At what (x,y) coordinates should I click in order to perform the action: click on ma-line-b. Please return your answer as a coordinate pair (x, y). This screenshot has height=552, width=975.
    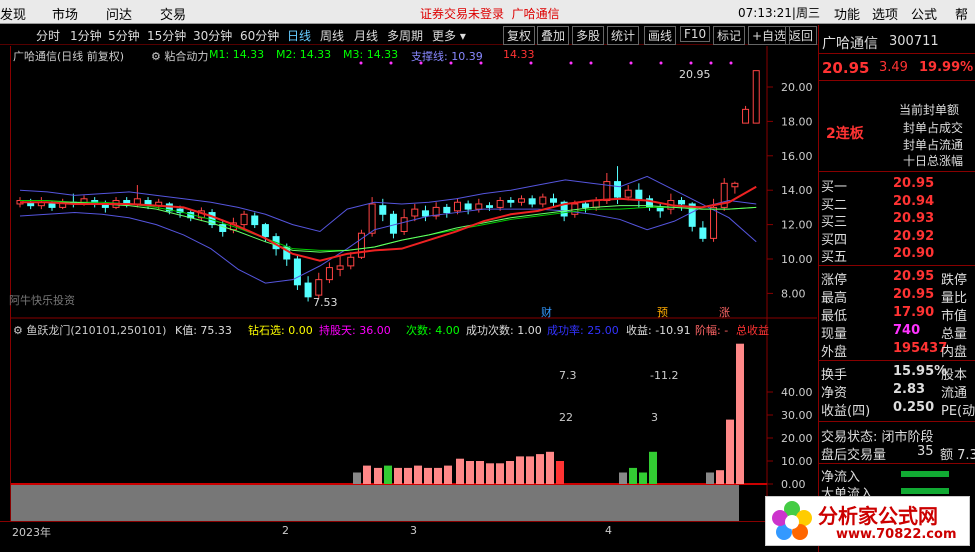
    Looking at the image, I should click on (388, 227).